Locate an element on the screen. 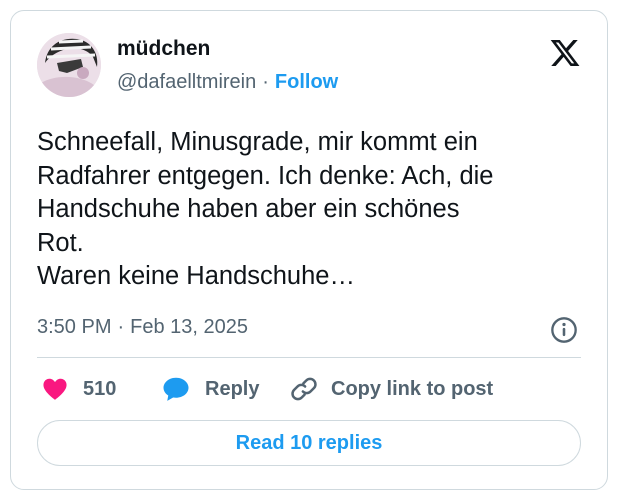  divider is located at coordinates (309, 357).